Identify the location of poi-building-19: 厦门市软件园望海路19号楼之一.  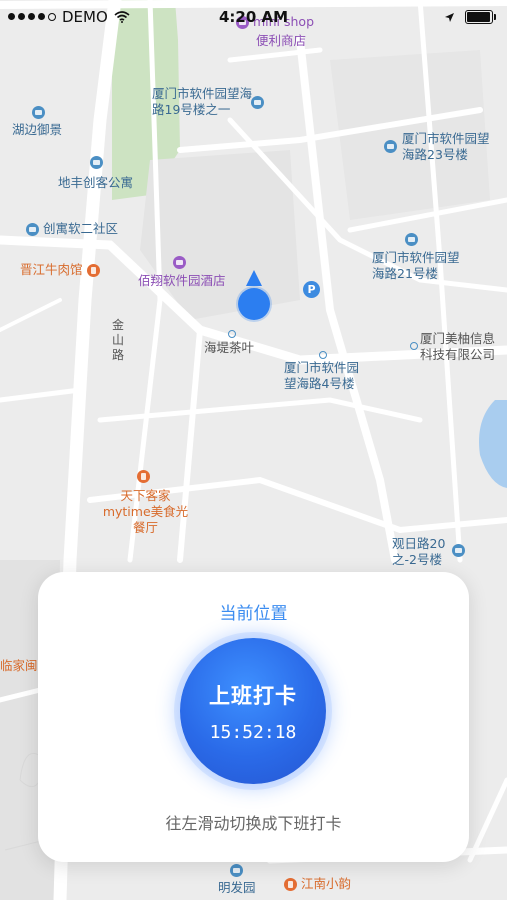
(207, 102).